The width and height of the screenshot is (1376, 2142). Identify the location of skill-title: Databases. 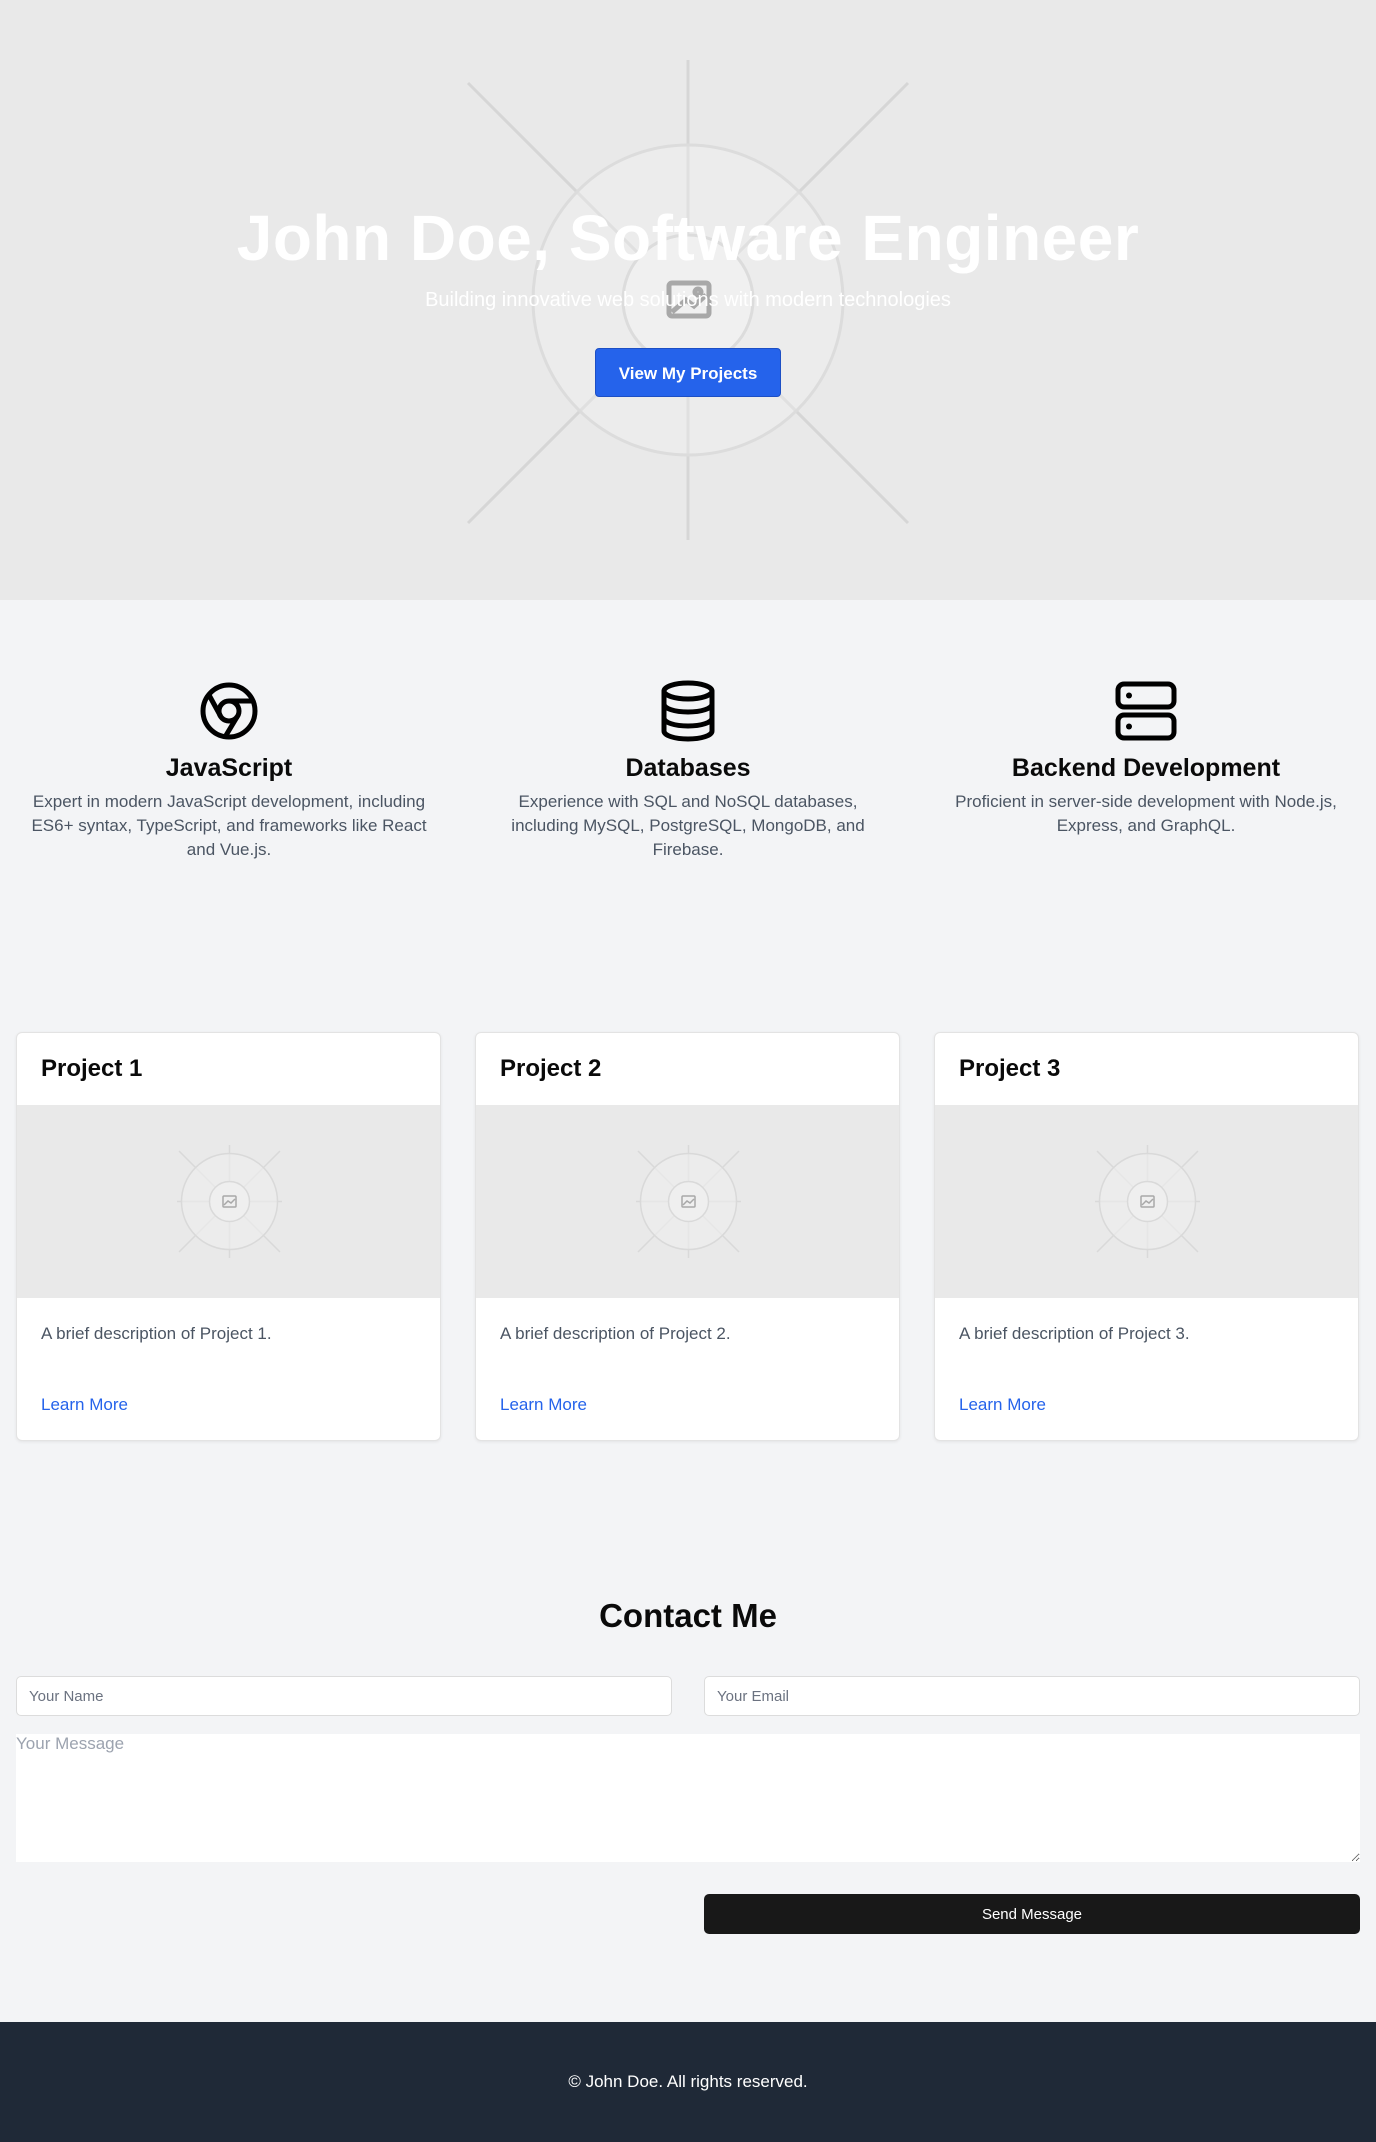
(688, 768).